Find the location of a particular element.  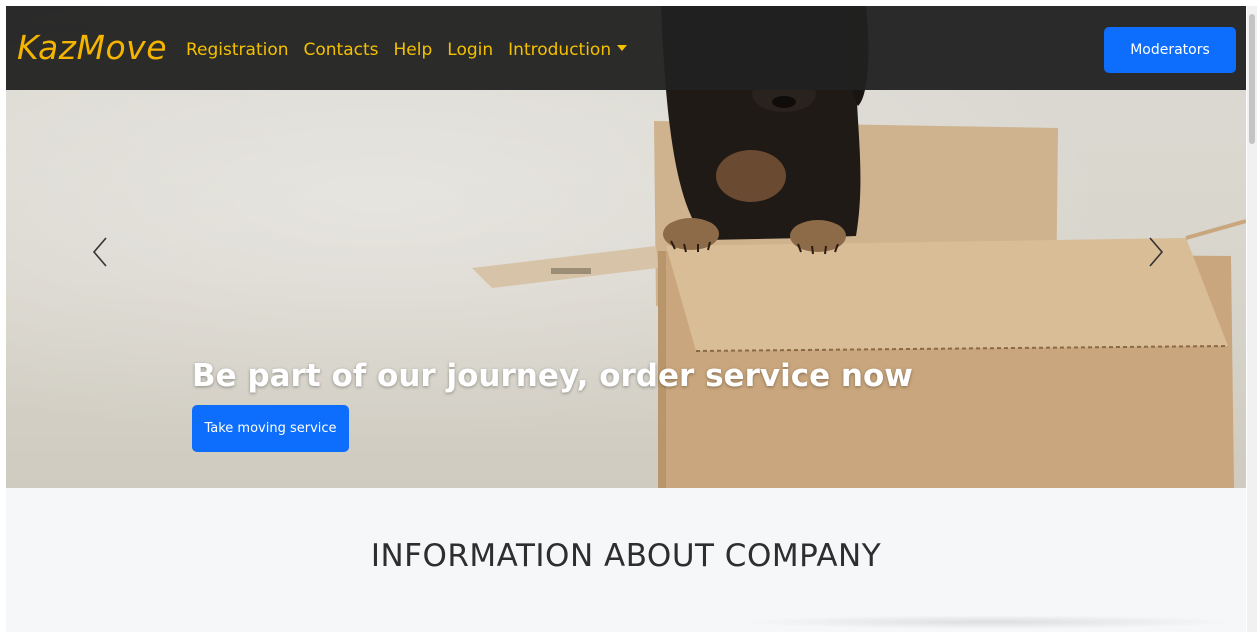

card-shadow is located at coordinates (990, 622).